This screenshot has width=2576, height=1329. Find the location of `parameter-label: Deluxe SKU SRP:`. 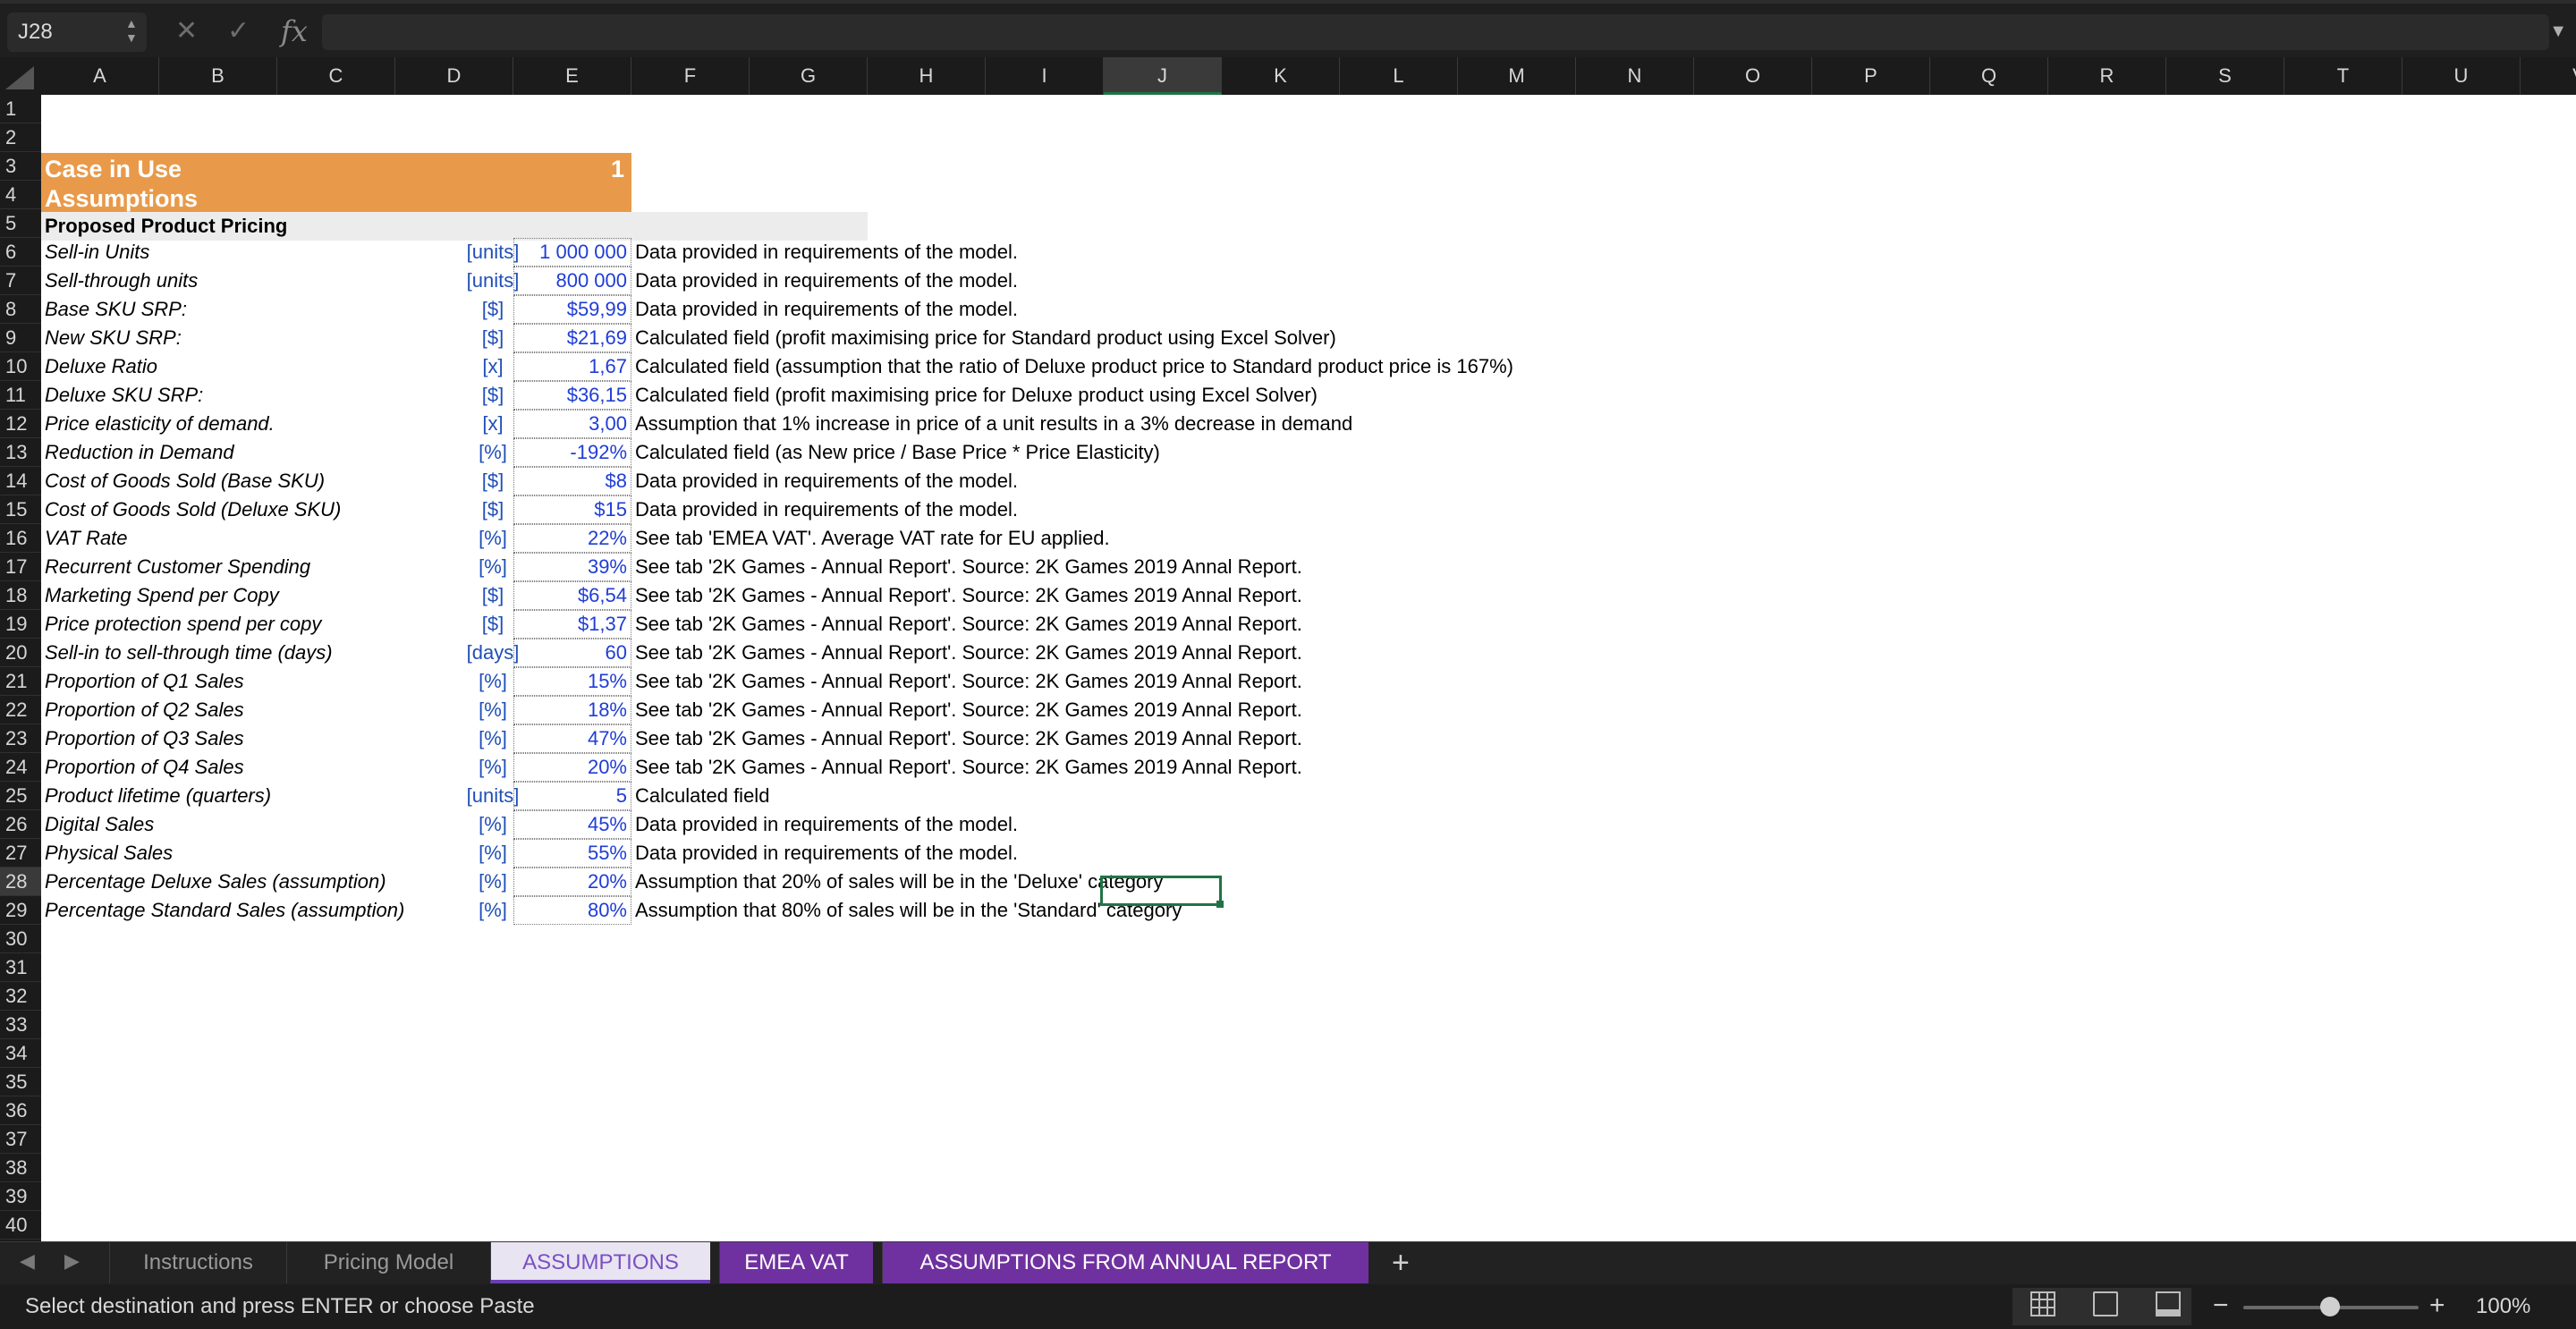

parameter-label: Deluxe SKU SRP: is located at coordinates (237, 395).